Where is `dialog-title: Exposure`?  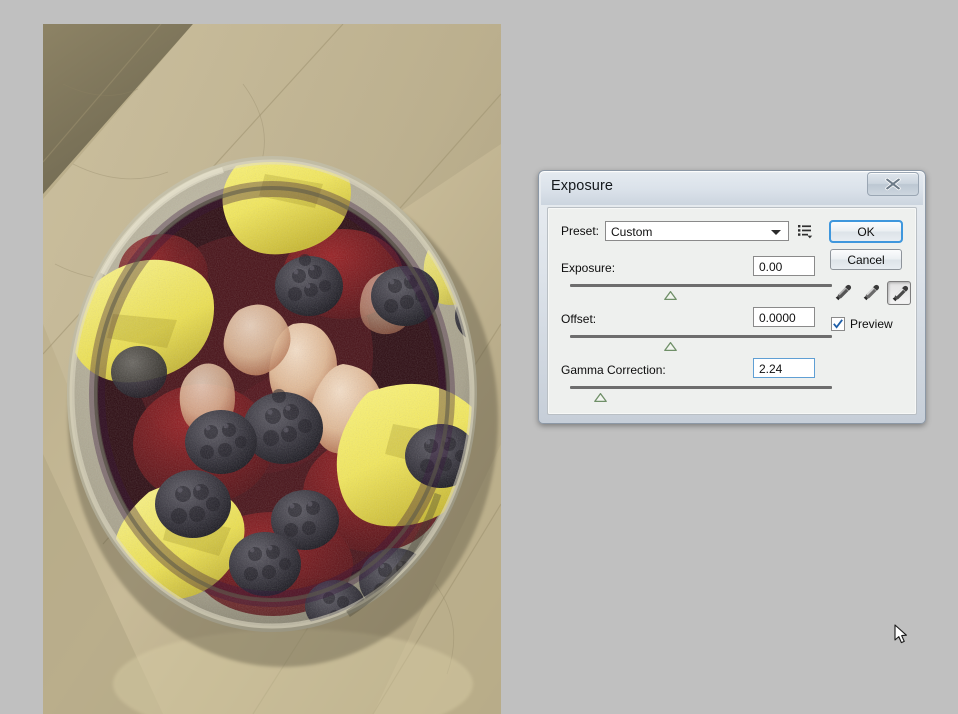
dialog-title: Exposure is located at coordinates (582, 186).